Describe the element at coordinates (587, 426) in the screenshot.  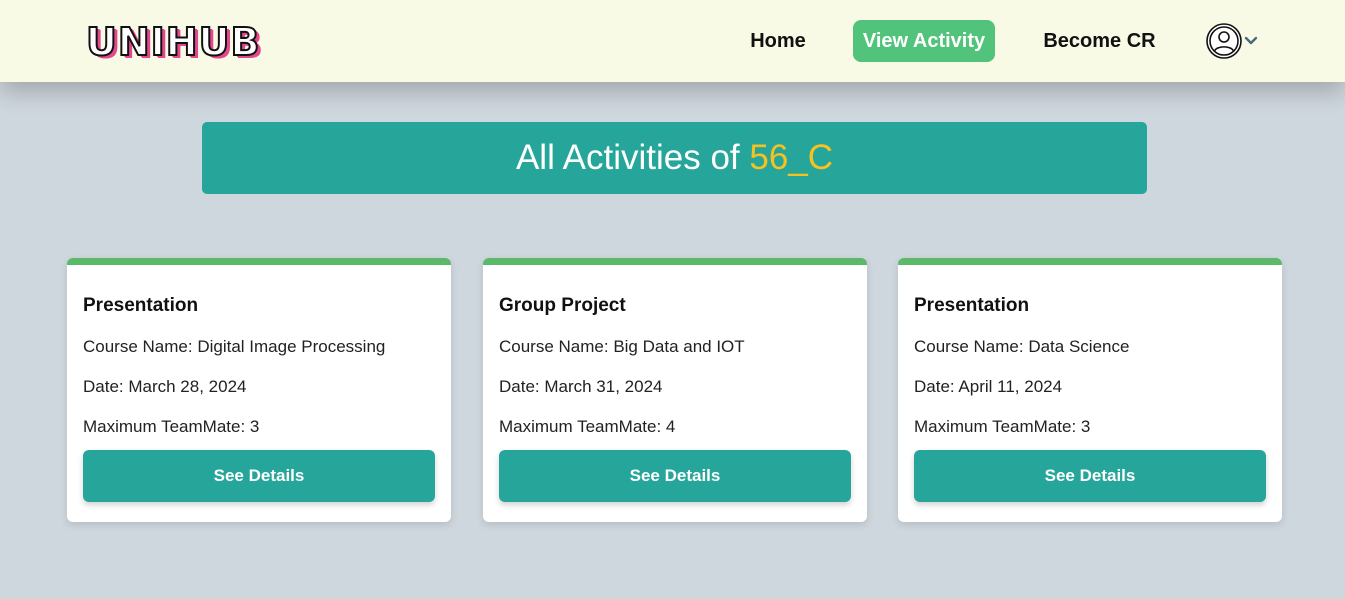
I see `activity-max-teammates: Maximum TeamMate: 4` at that location.